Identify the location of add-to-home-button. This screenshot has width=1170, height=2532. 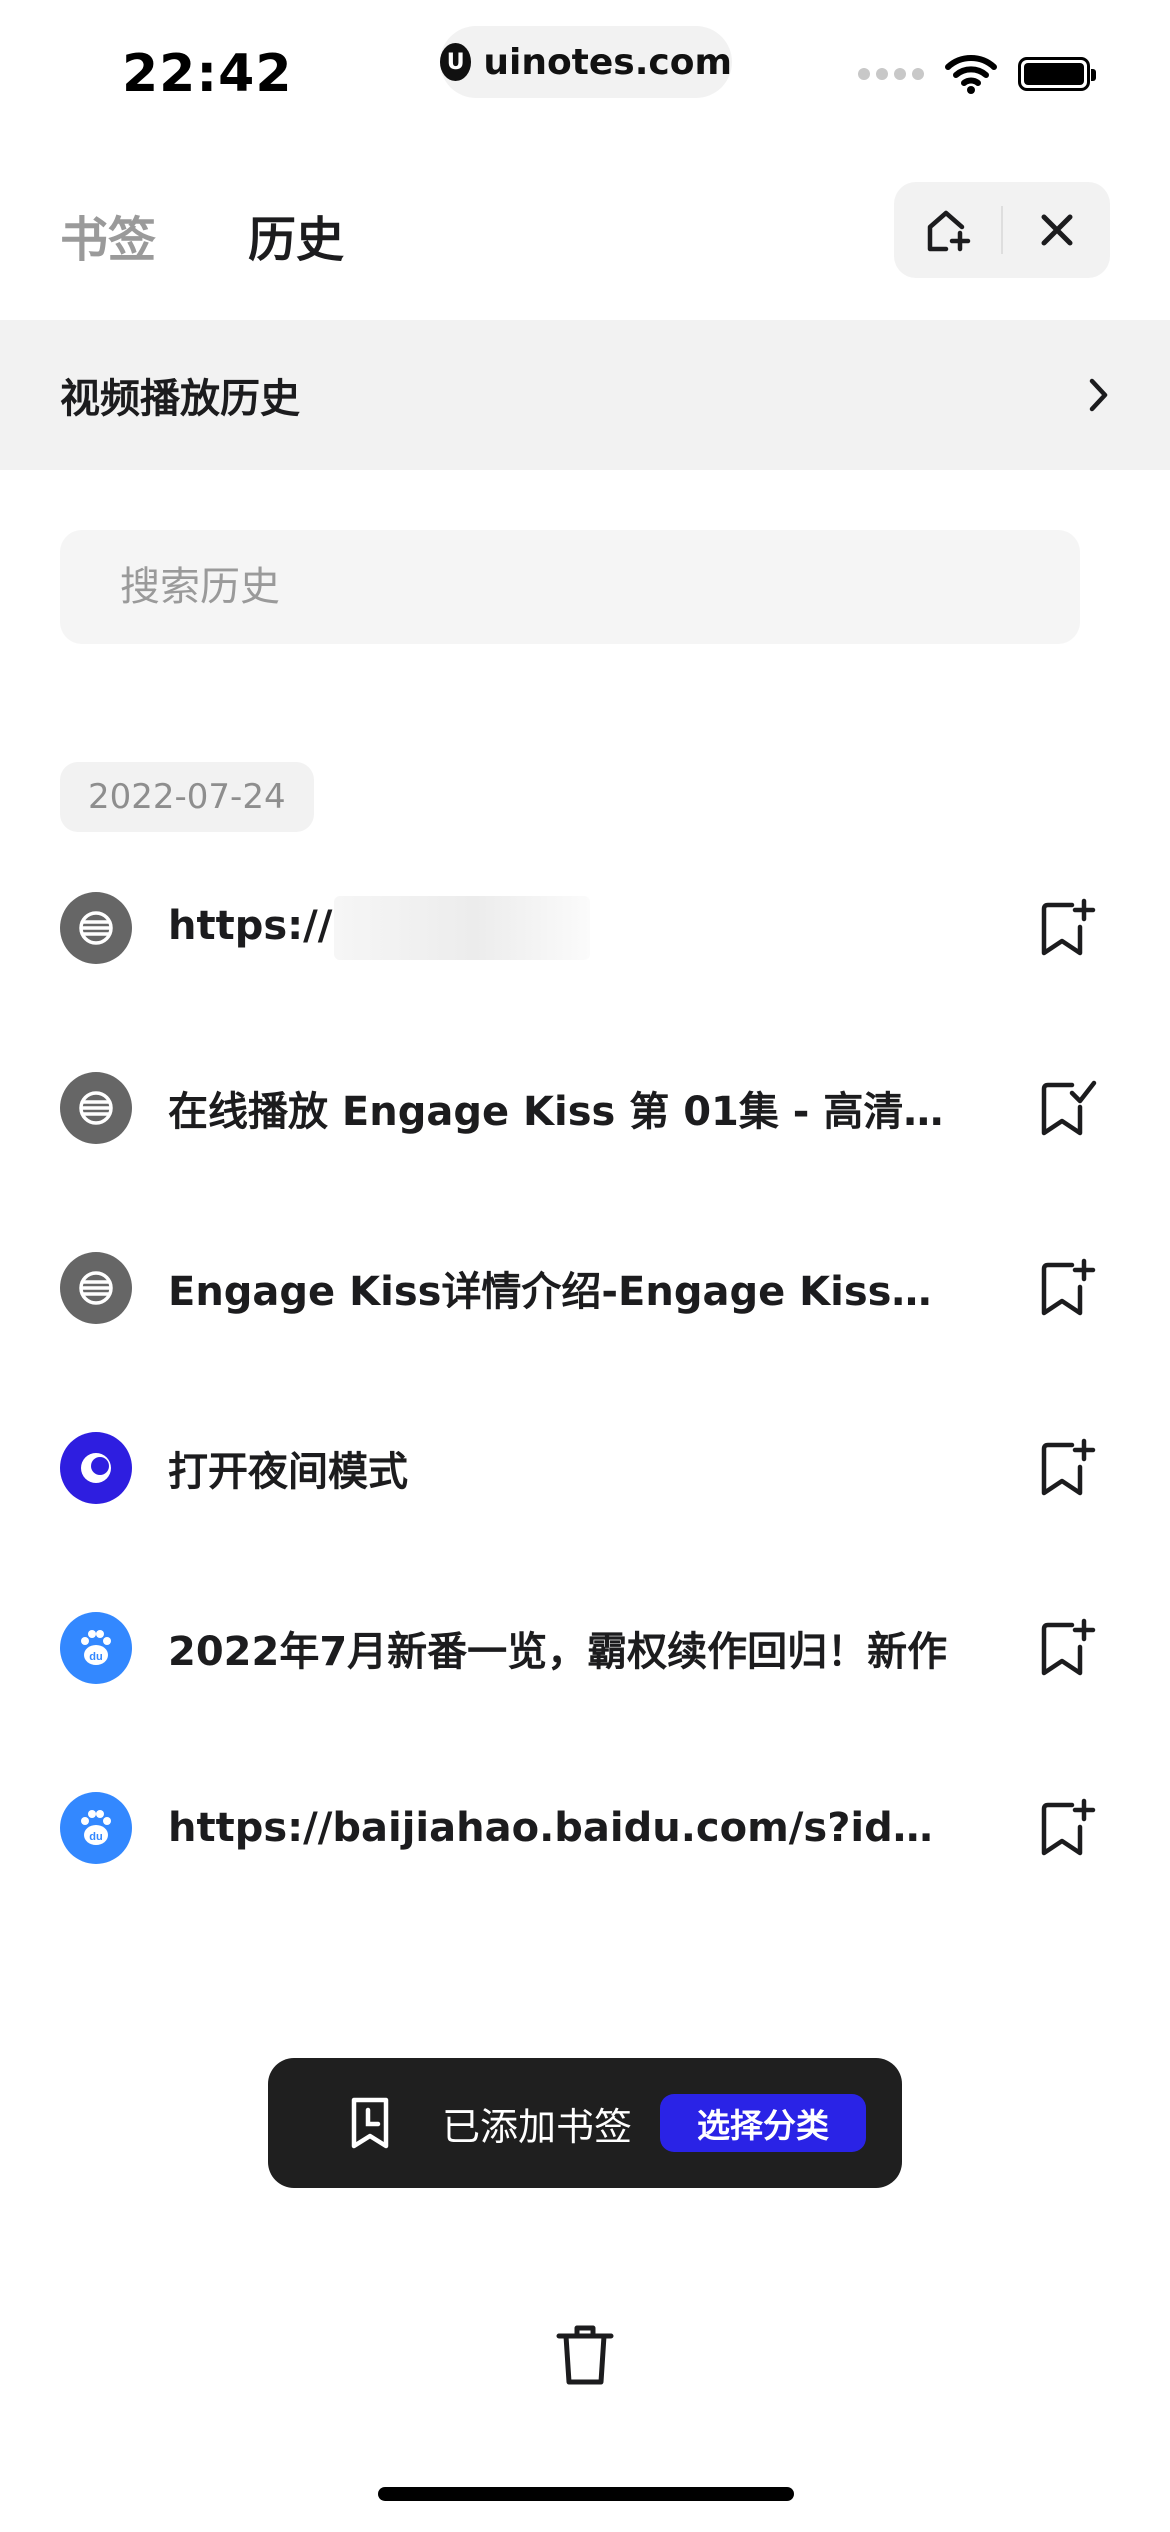
(947, 230).